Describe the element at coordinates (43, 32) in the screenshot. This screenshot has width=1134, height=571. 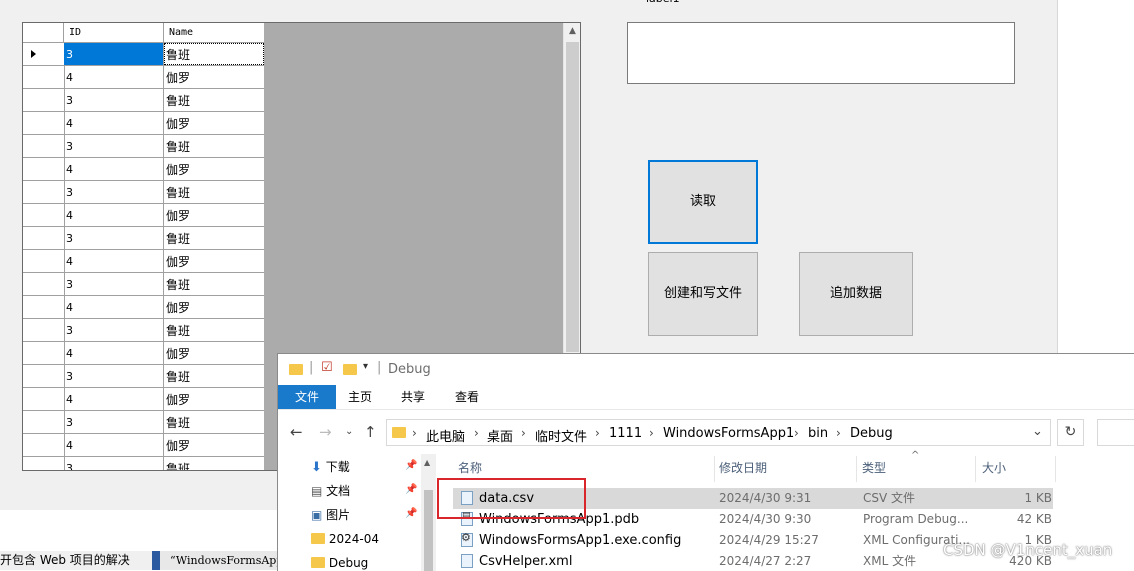
I see `row-header-corner` at that location.